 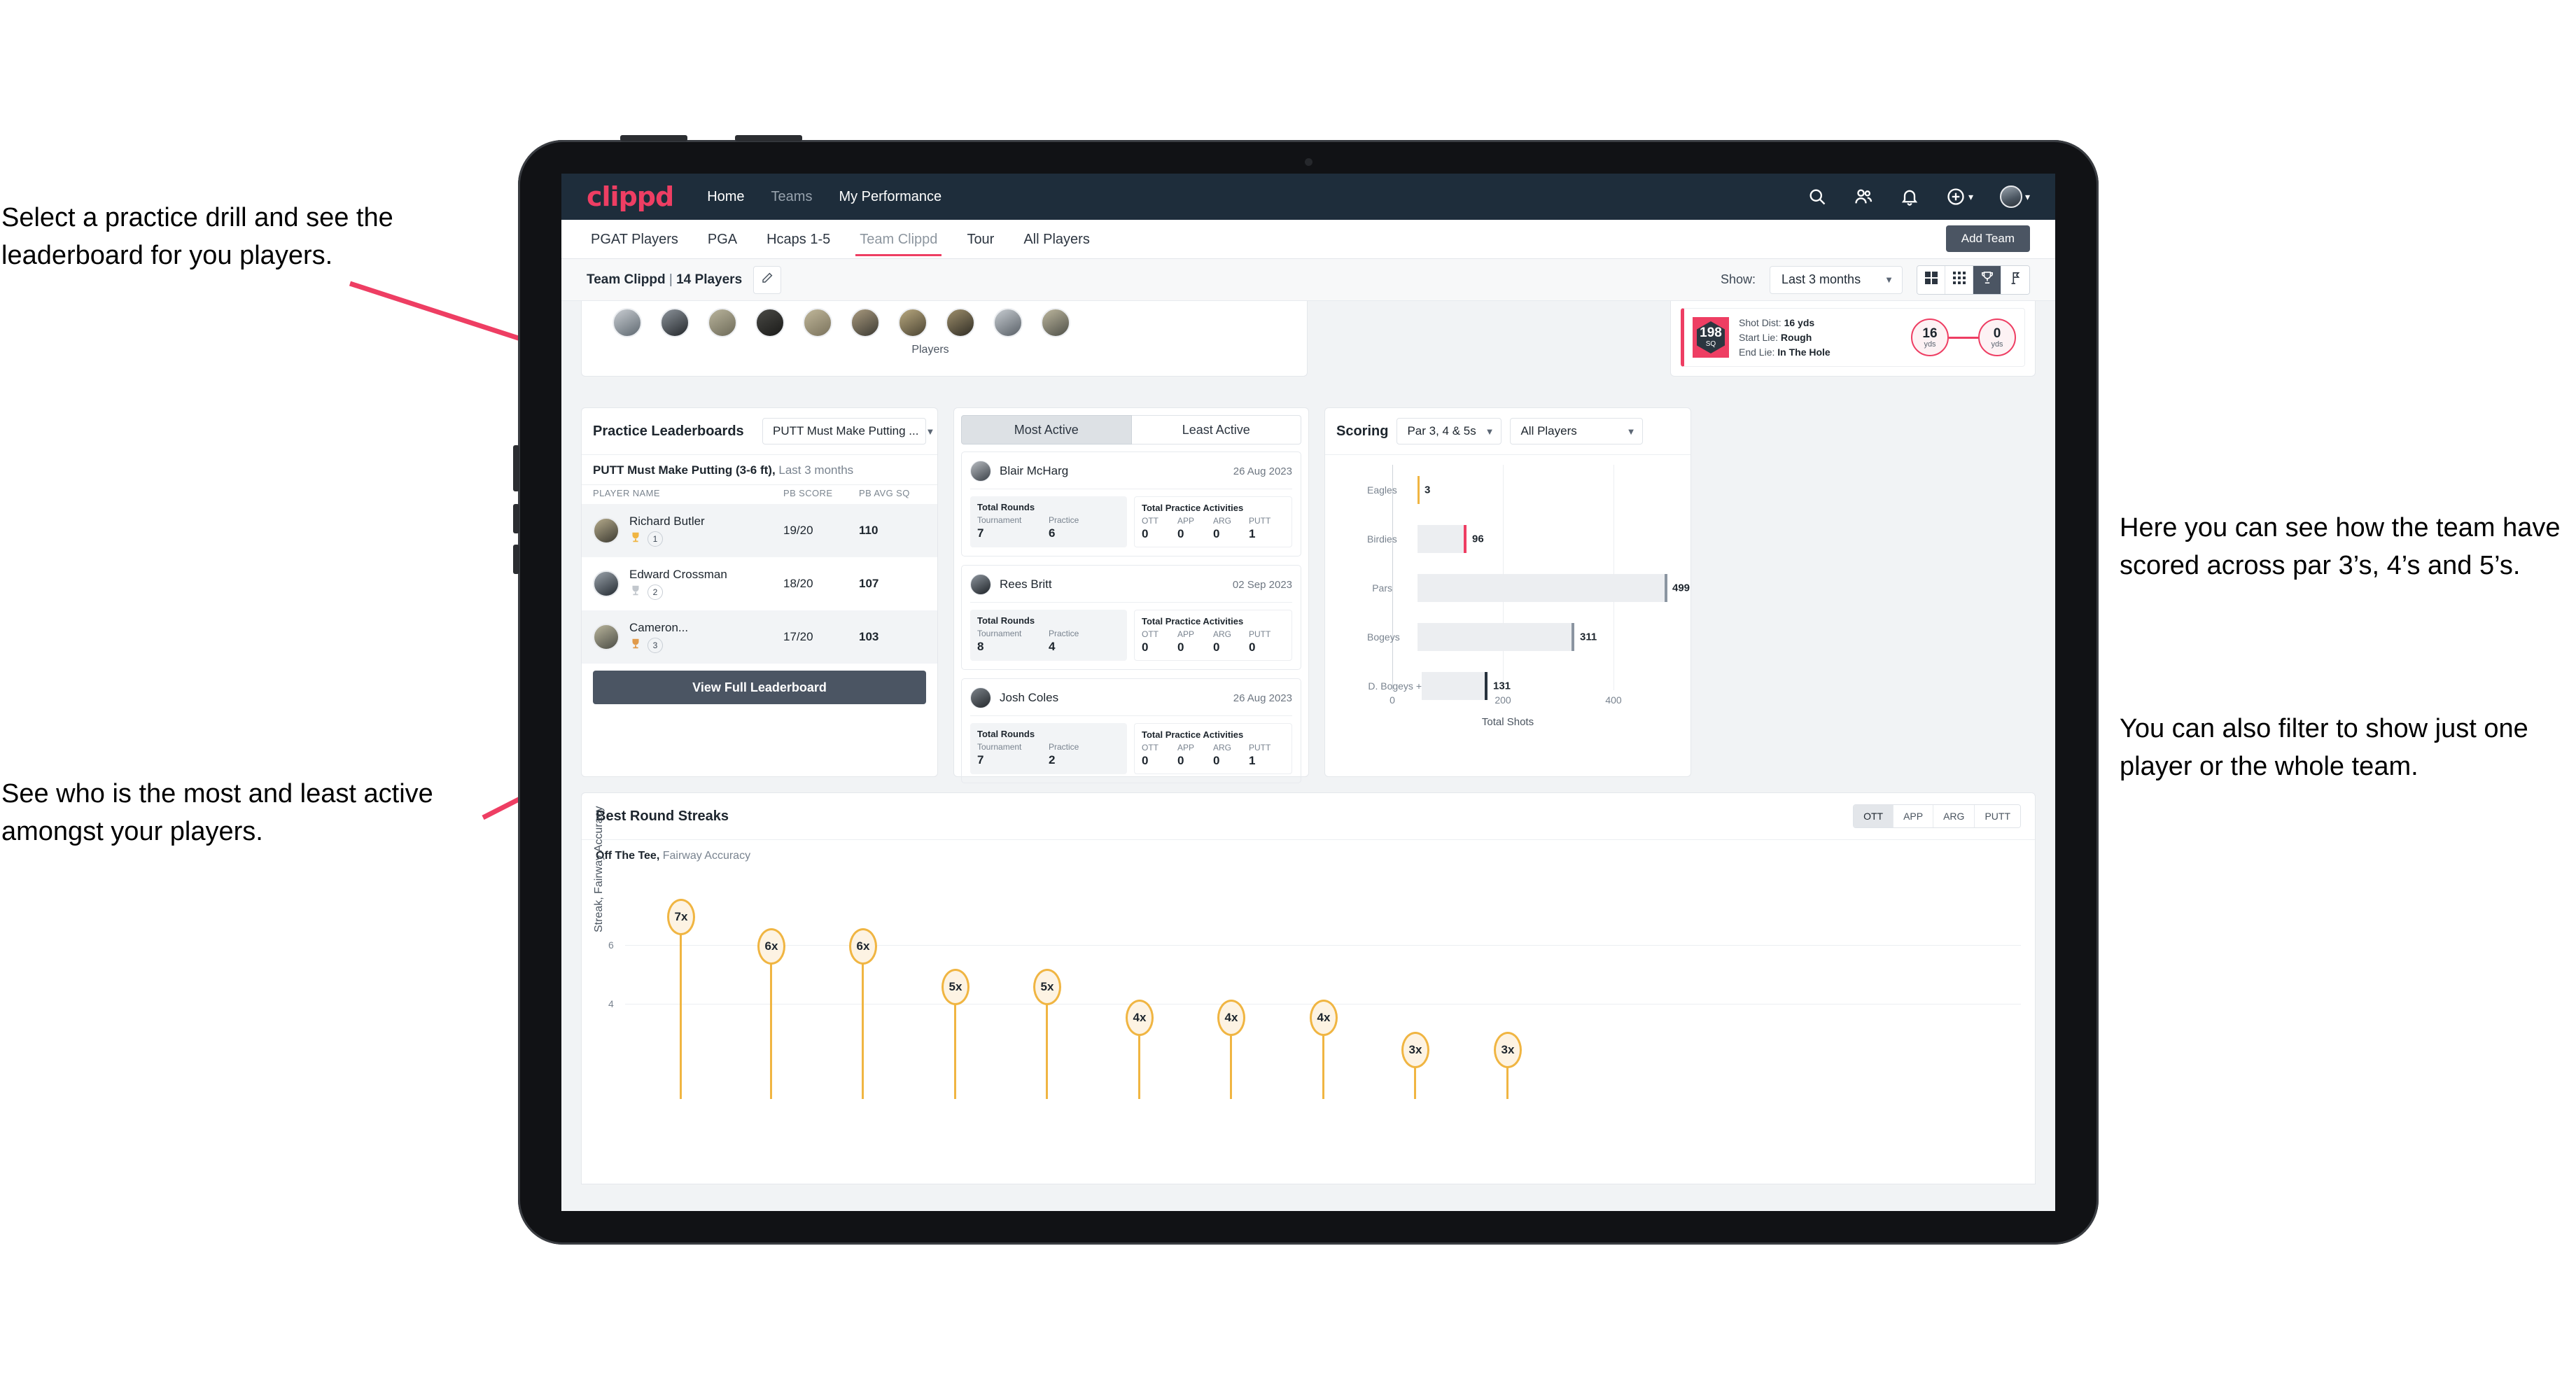 I want to click on x-tick-400: 400, so click(x=1613, y=700).